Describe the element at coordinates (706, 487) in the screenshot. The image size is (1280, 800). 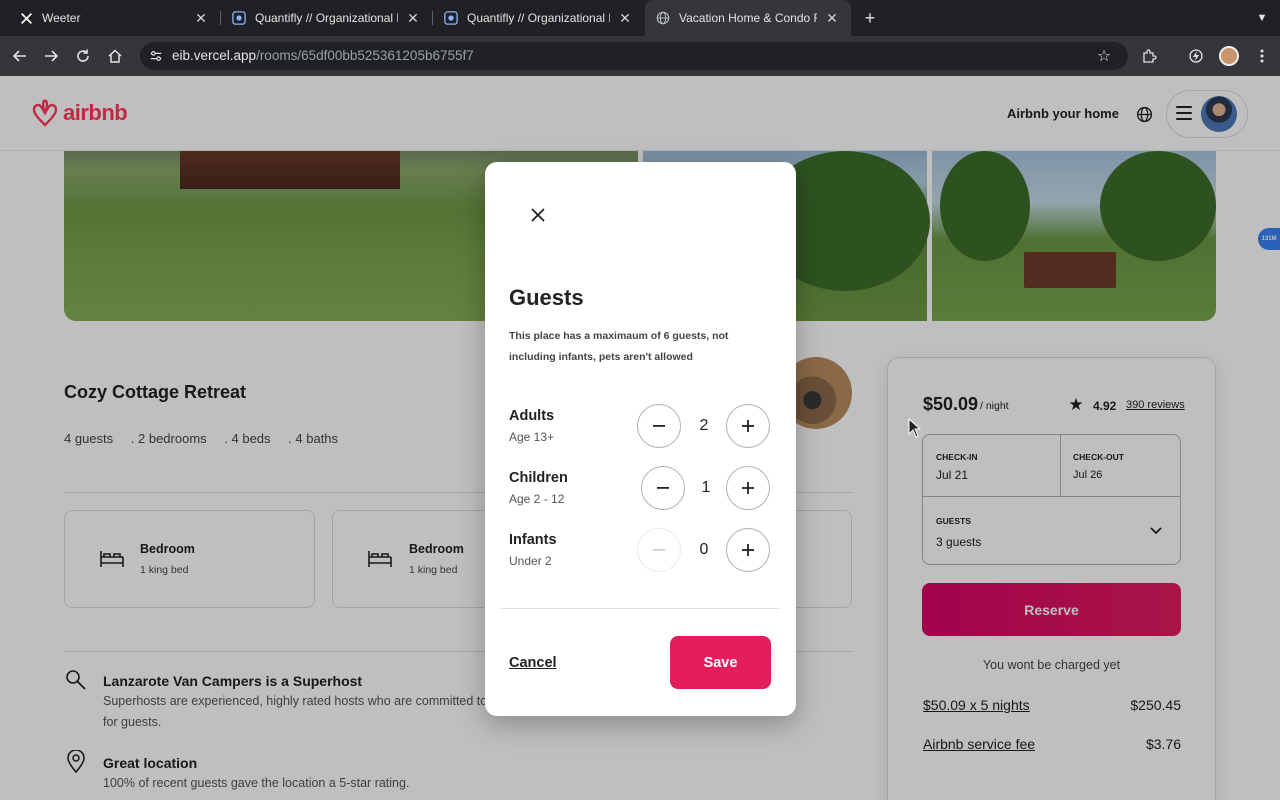
I see `children-count: 1` at that location.